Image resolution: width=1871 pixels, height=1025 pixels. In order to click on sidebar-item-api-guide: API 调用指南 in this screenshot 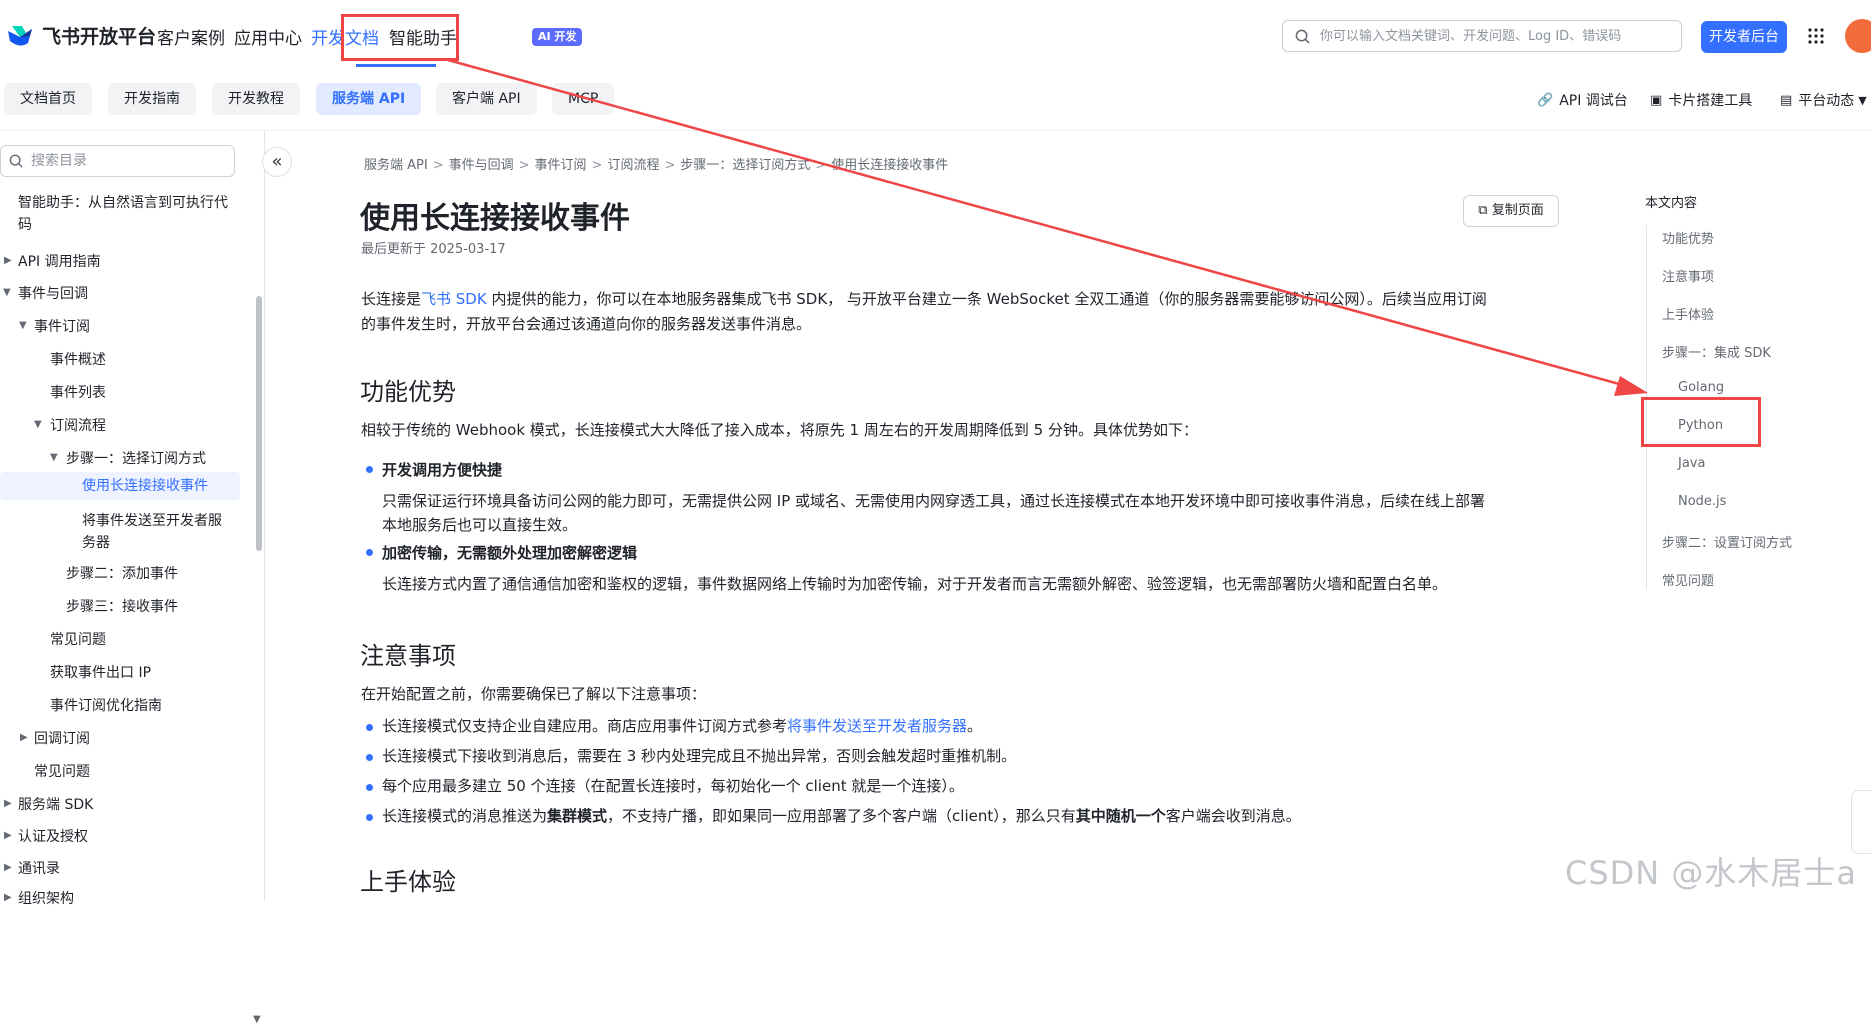, I will do `click(59, 262)`.